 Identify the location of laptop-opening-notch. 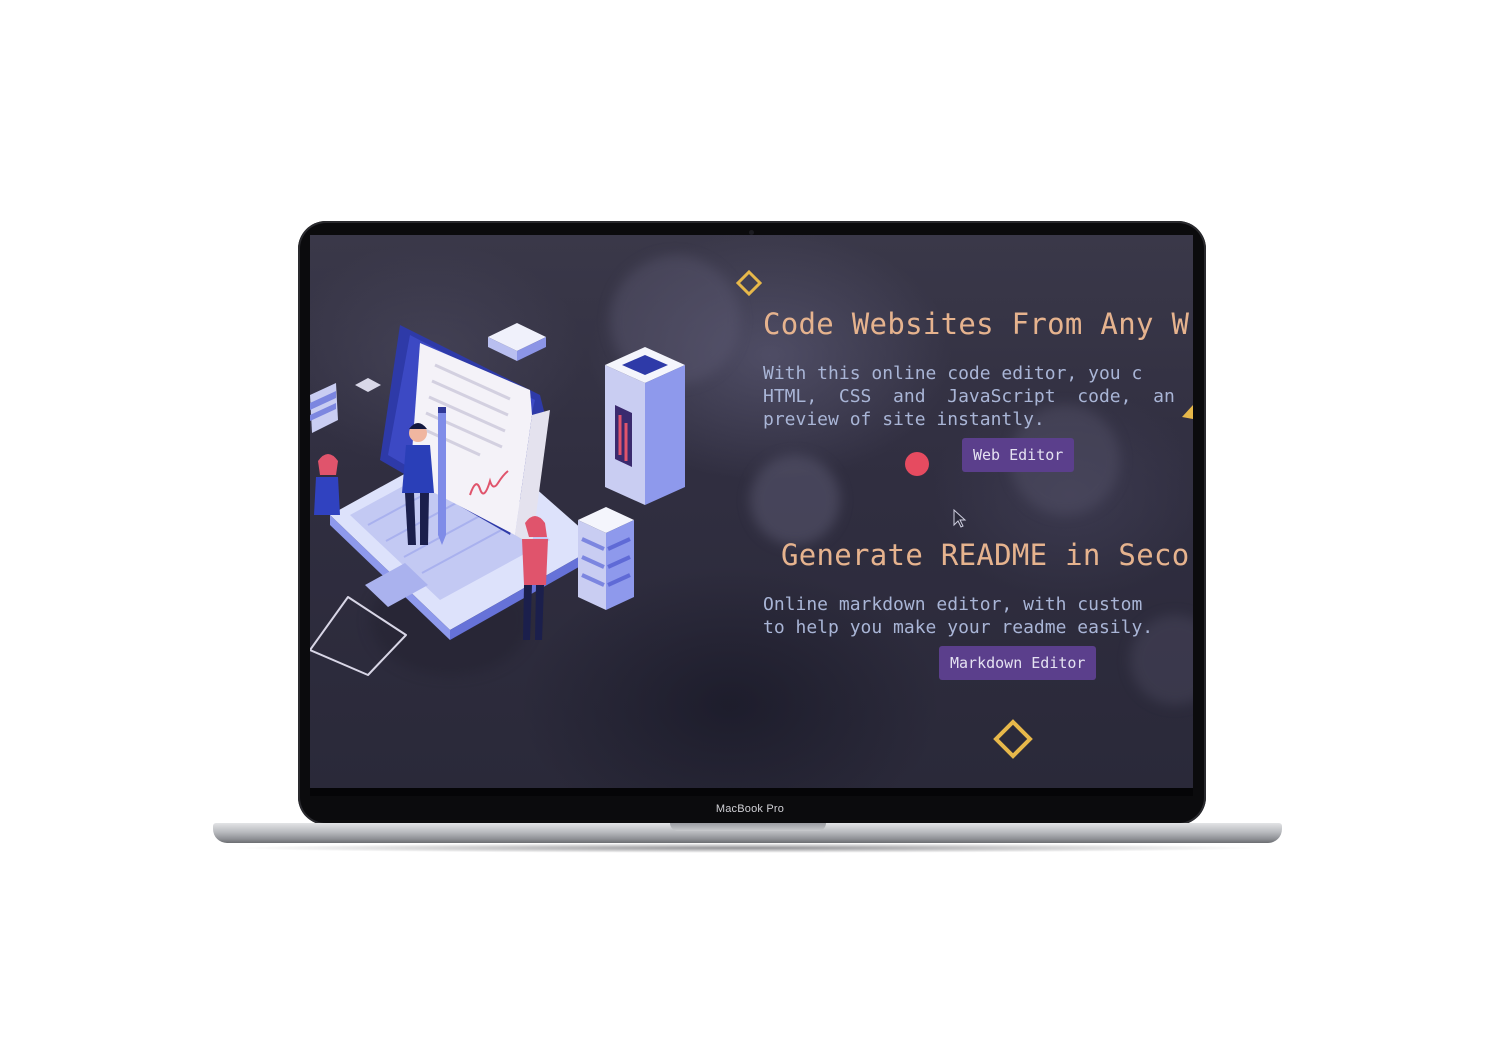
(748, 827).